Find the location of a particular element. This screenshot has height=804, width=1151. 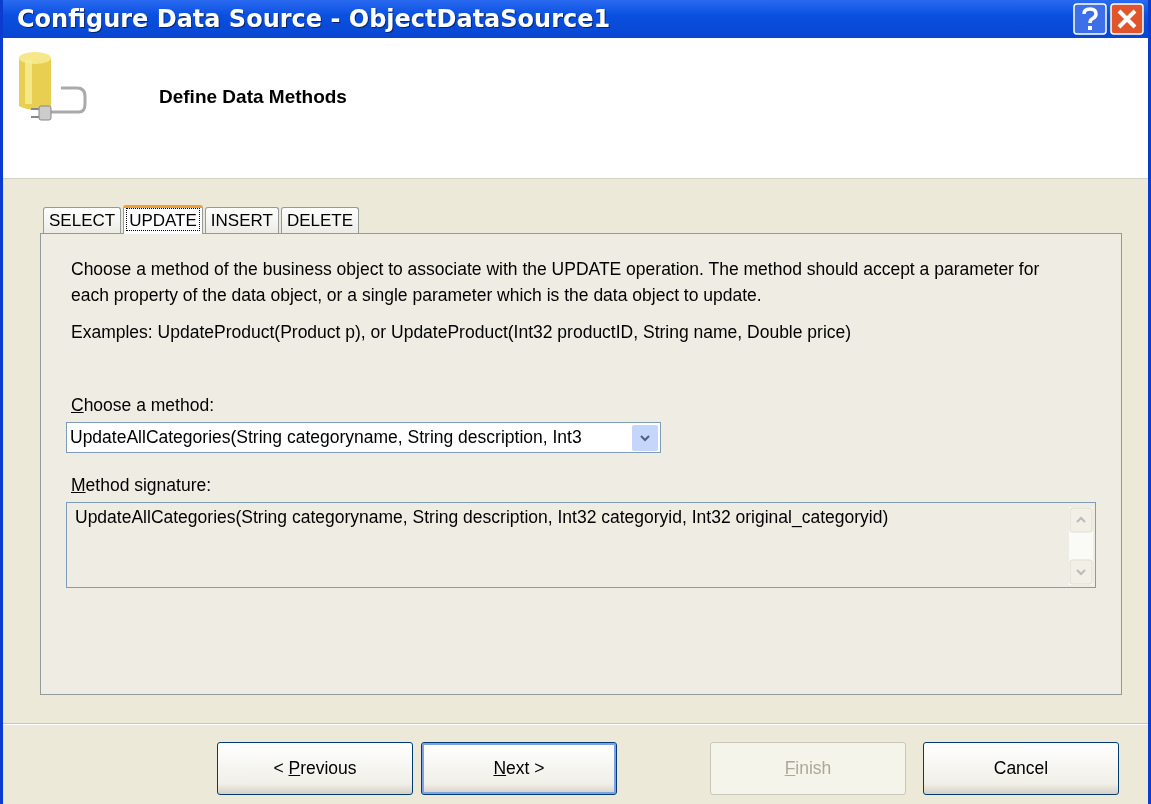

tab: INSERT is located at coordinates (241, 220).